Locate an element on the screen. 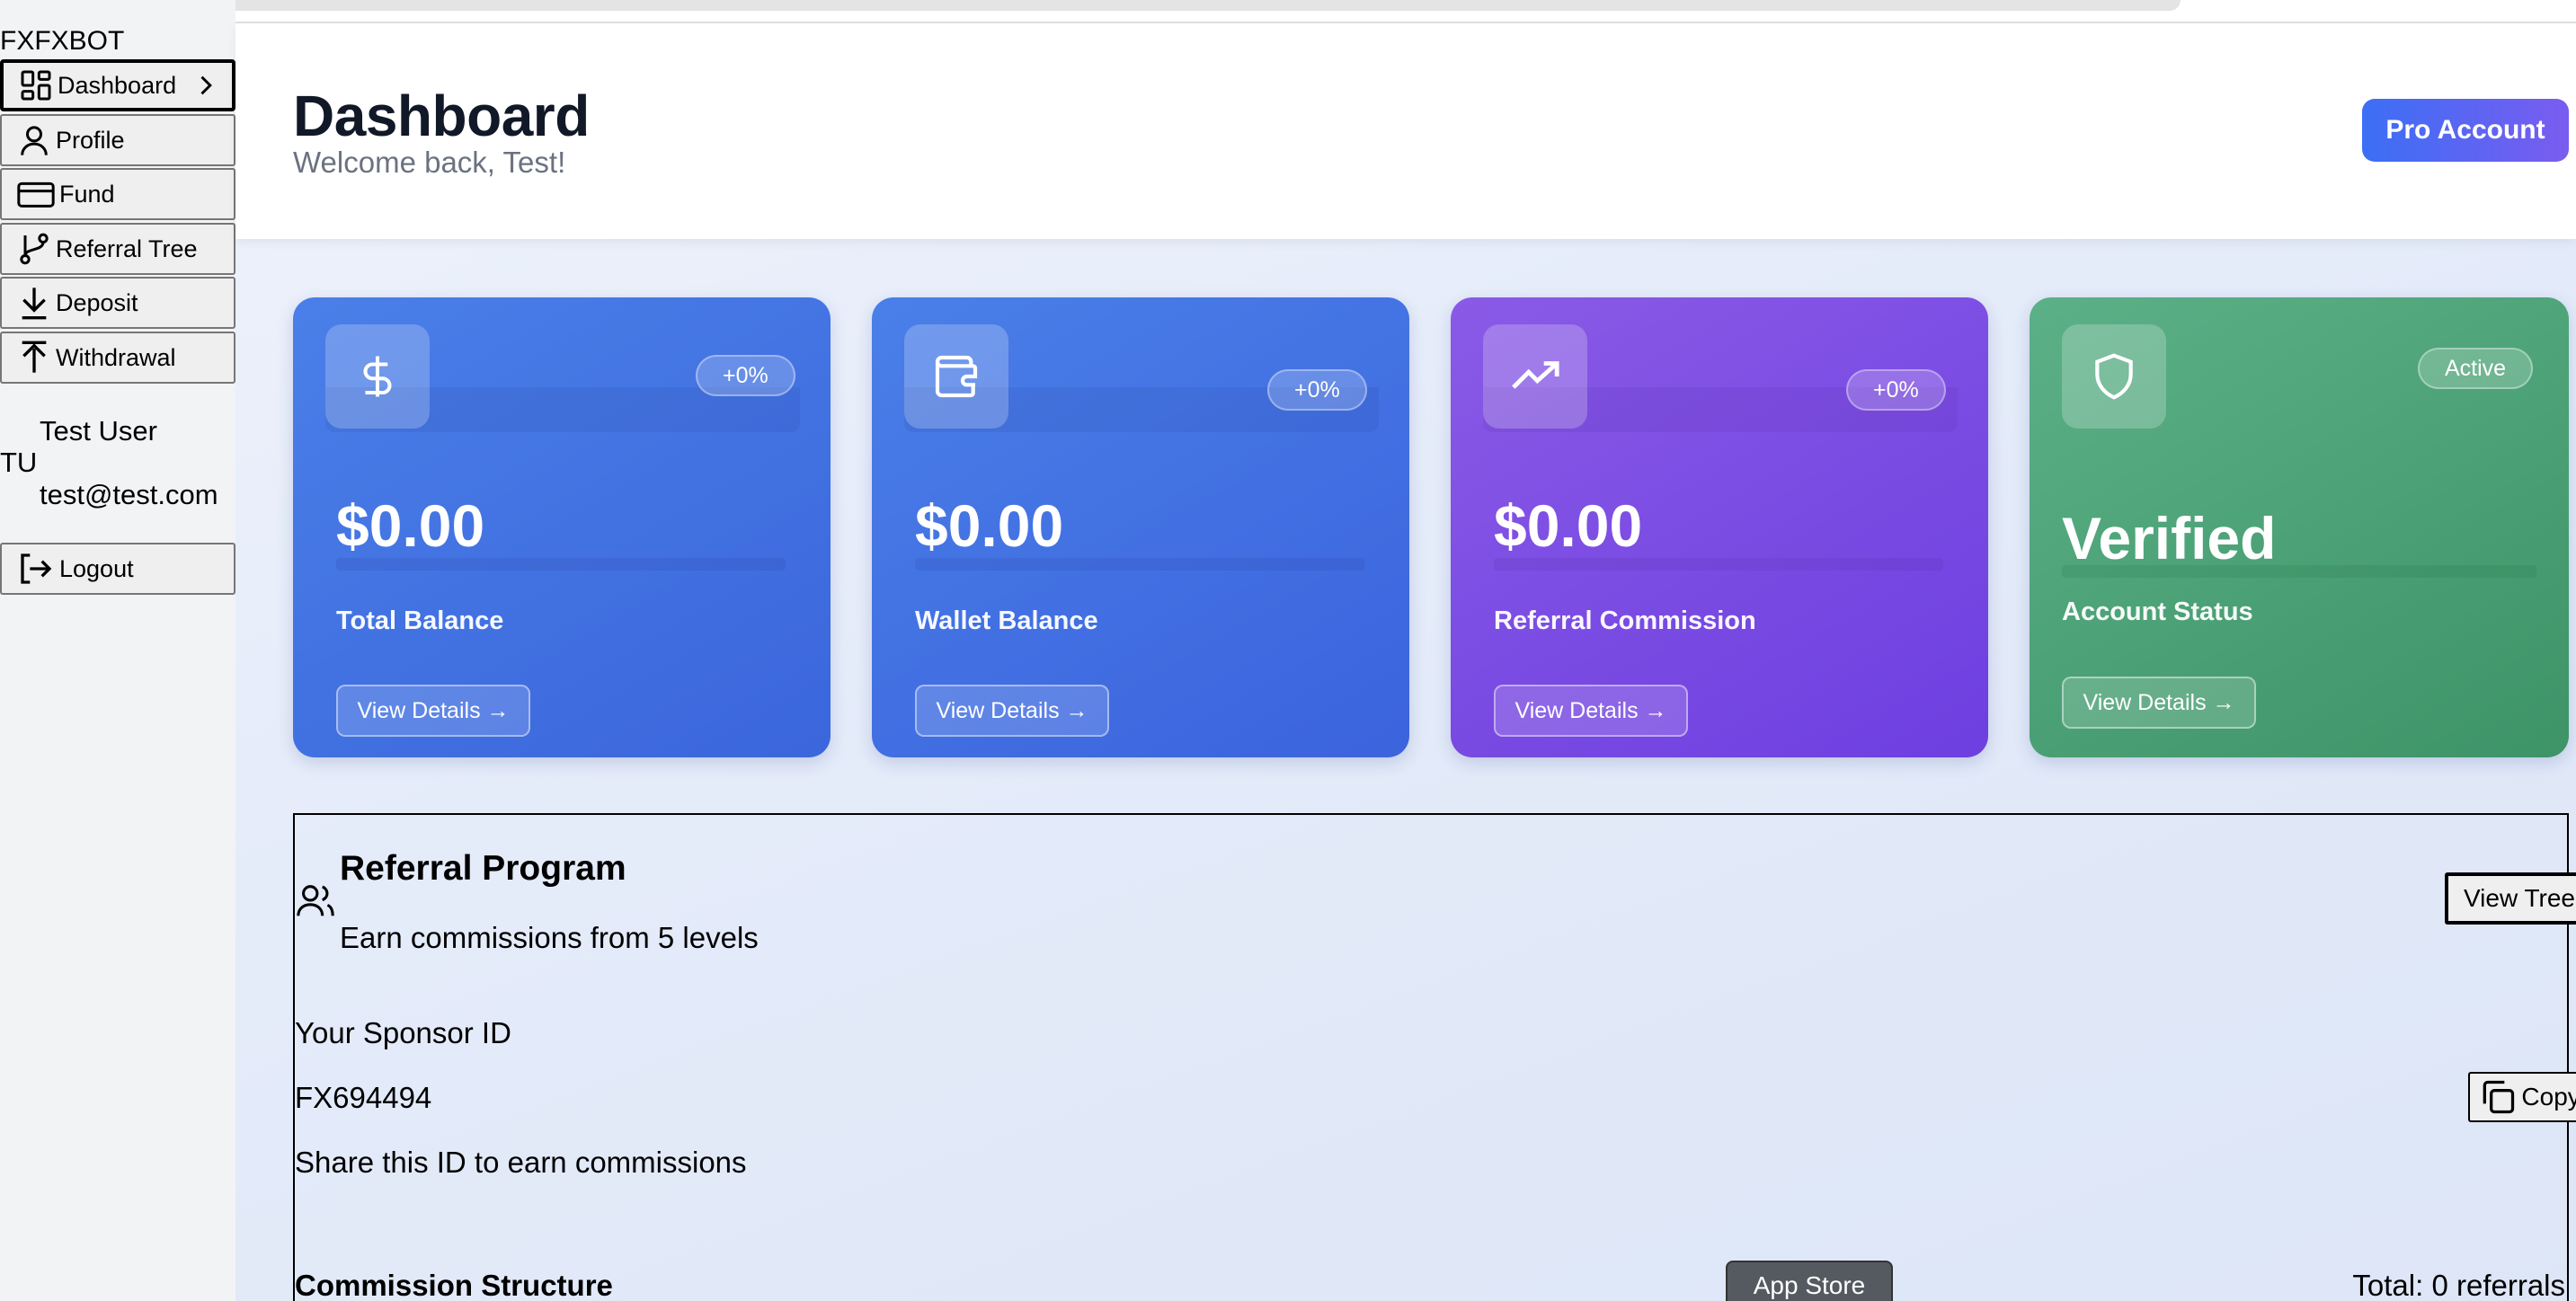 The height and width of the screenshot is (1301, 2576). account-status-value: Verified is located at coordinates (2169, 538).